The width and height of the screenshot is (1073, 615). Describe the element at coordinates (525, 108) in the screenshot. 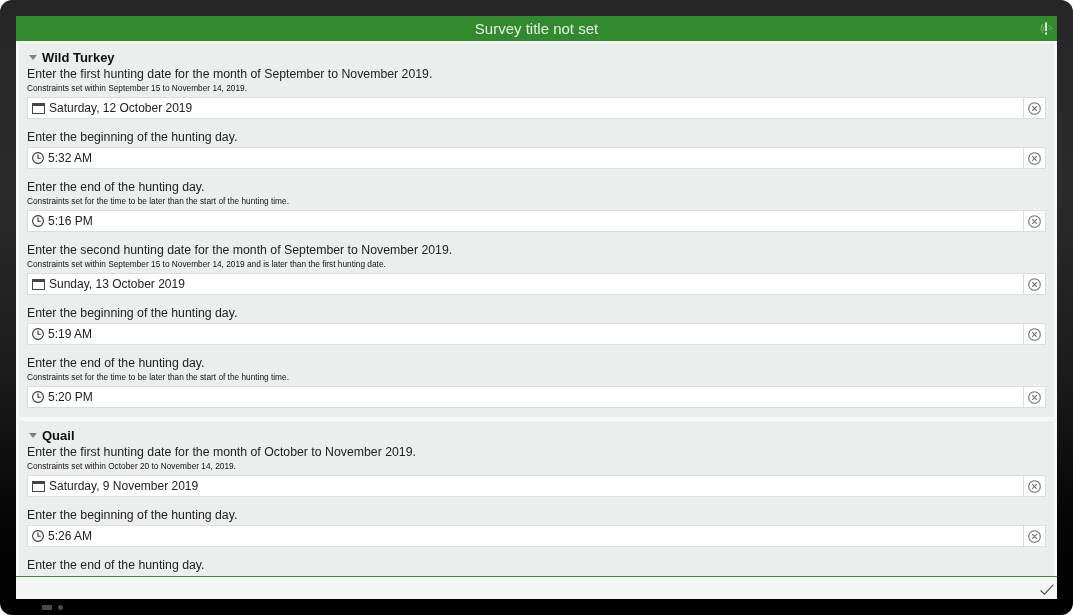

I see `date-field: Saturday, 12 October 2019` at that location.